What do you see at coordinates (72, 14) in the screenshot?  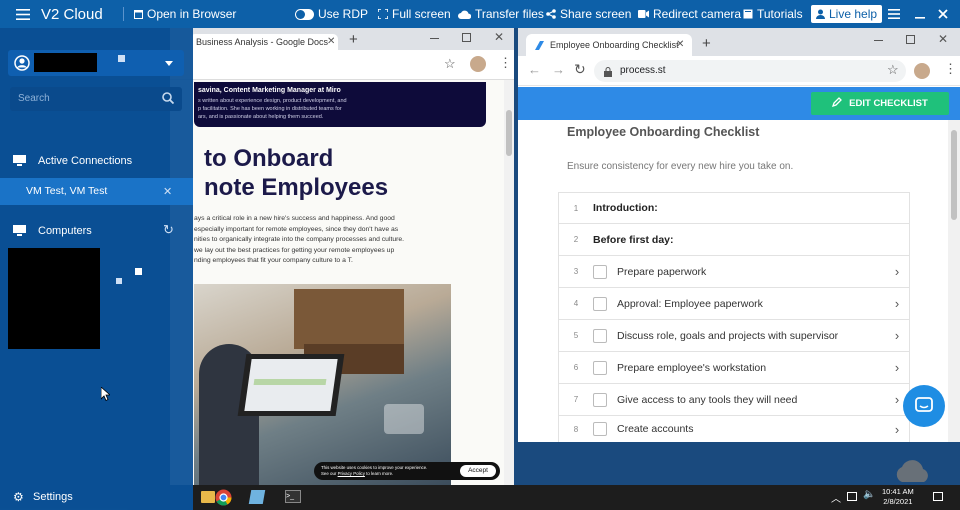 I see `app-brand: V2 Cloud` at bounding box center [72, 14].